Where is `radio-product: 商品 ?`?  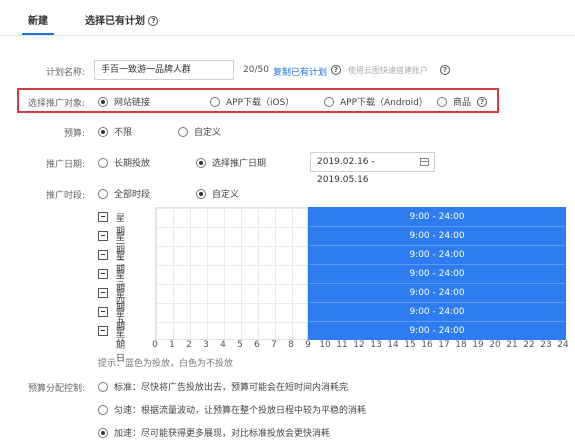 radio-product: 商品 ? is located at coordinates (462, 101).